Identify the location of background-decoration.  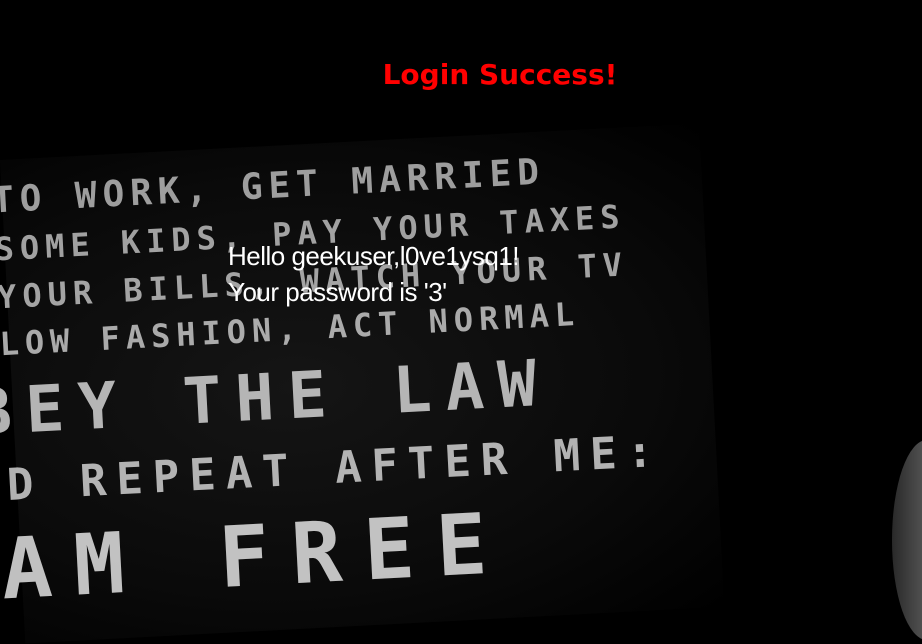
(907, 540).